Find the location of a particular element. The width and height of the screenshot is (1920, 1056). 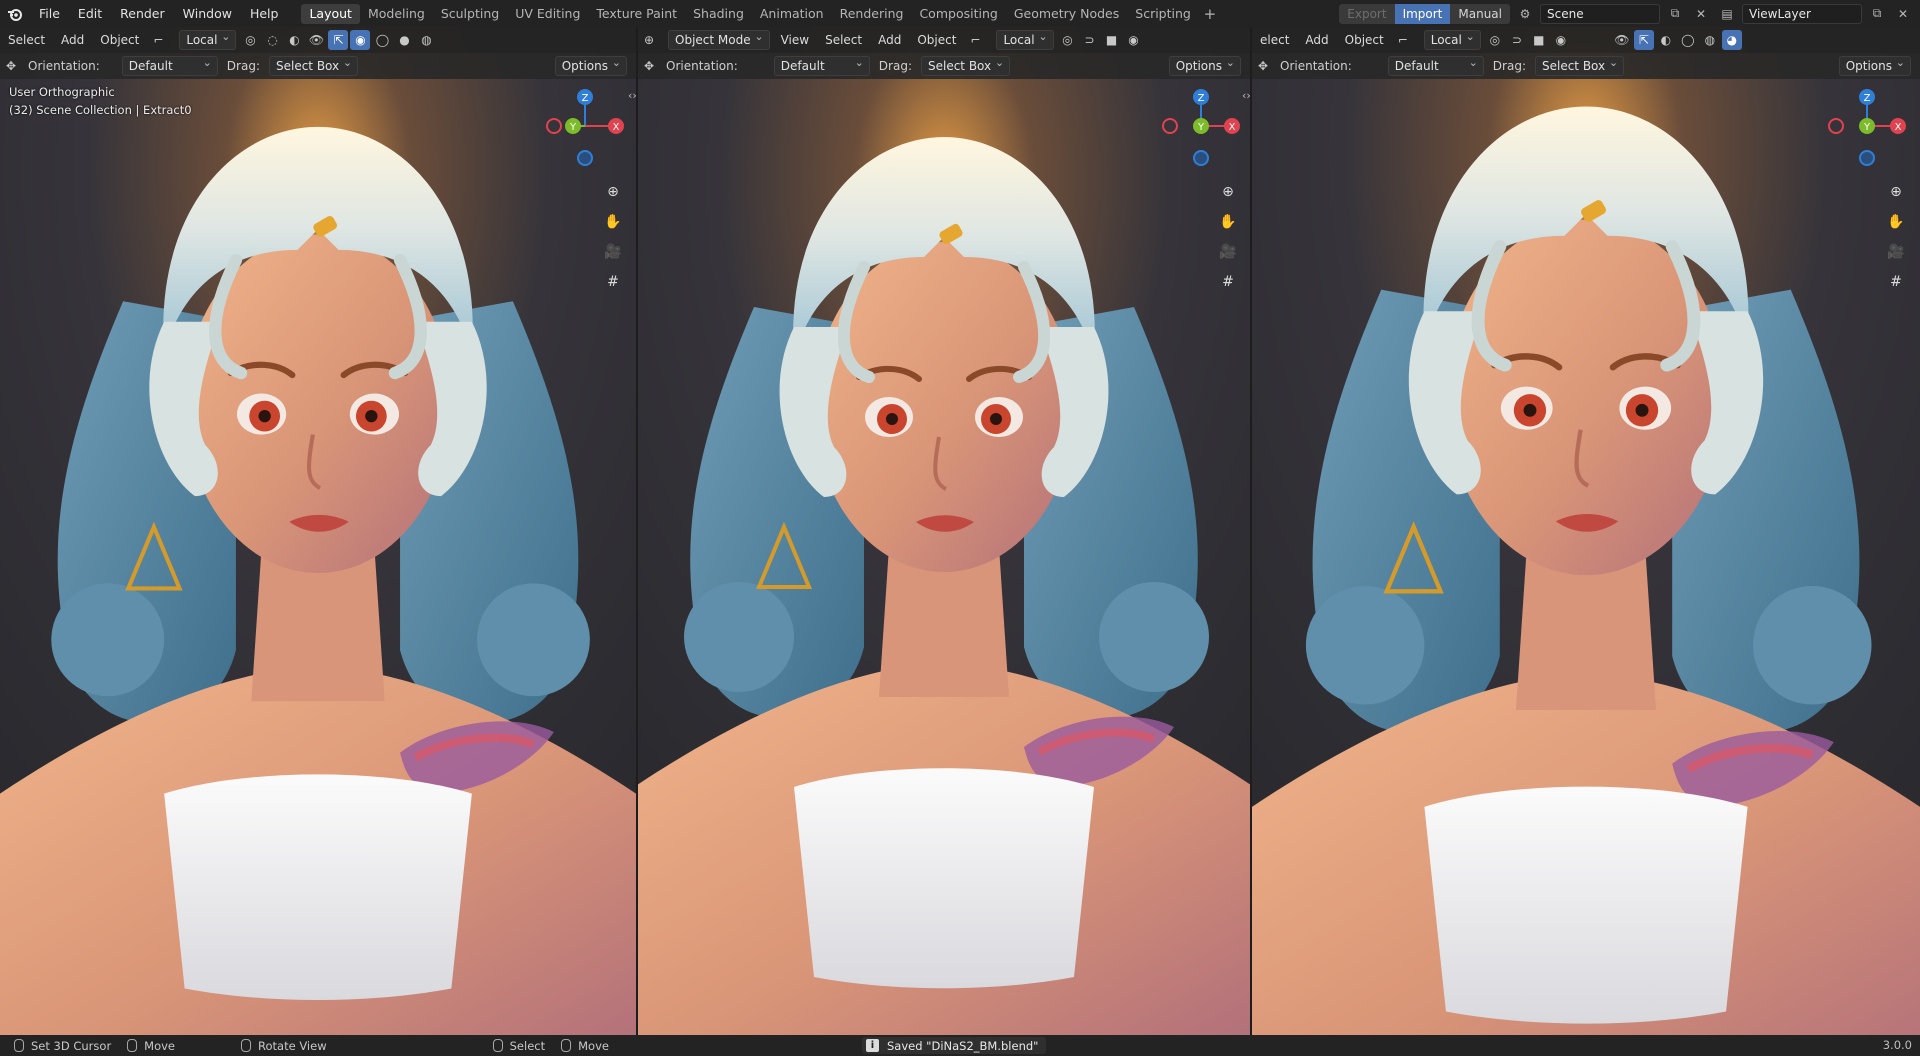

tab-uv-editing: UV Editing is located at coordinates (547, 14).